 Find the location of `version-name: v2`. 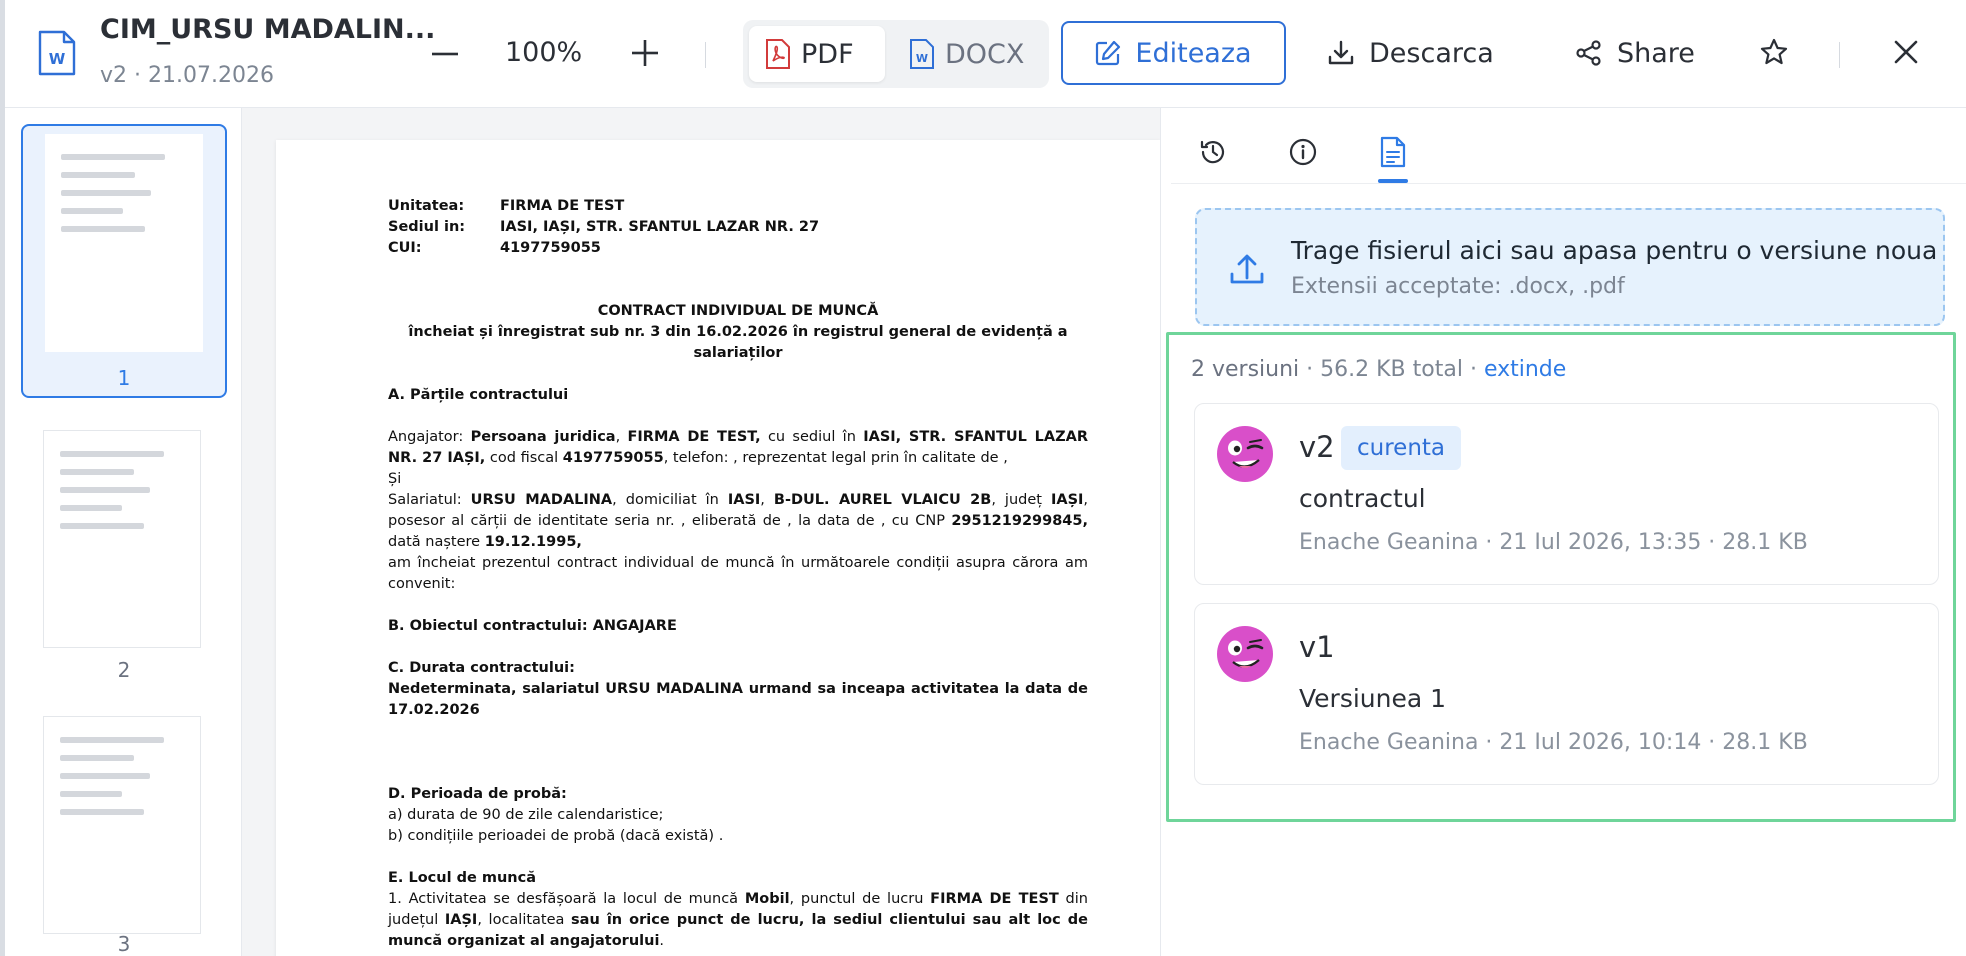

version-name: v2 is located at coordinates (1317, 447).